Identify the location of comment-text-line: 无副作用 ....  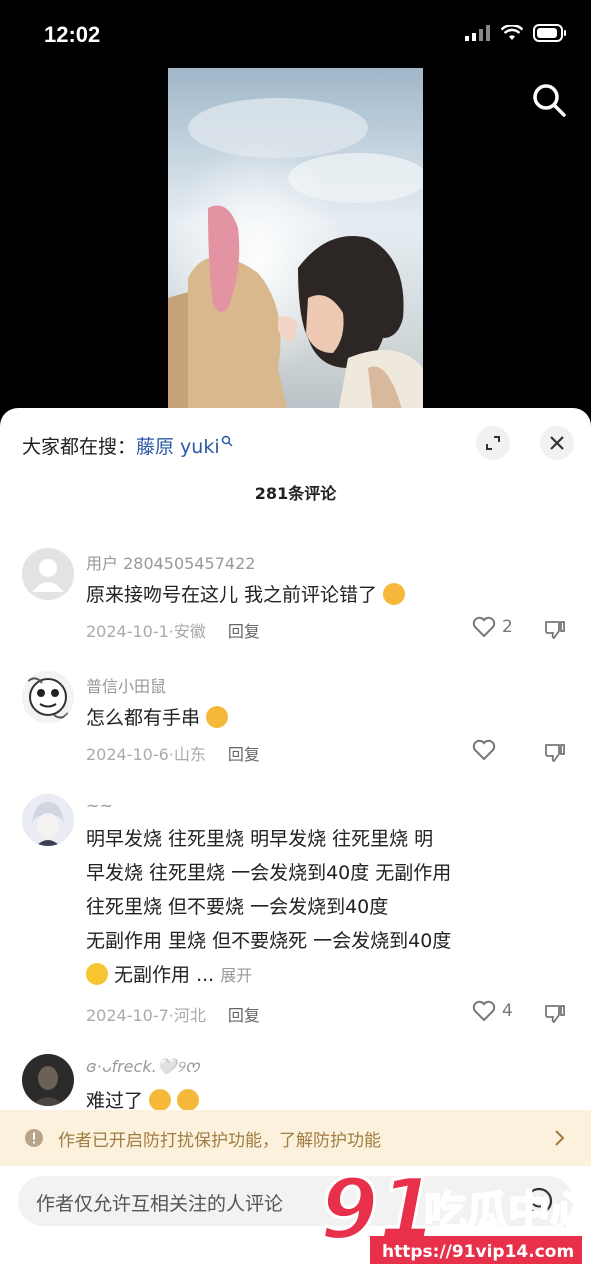
(164, 975).